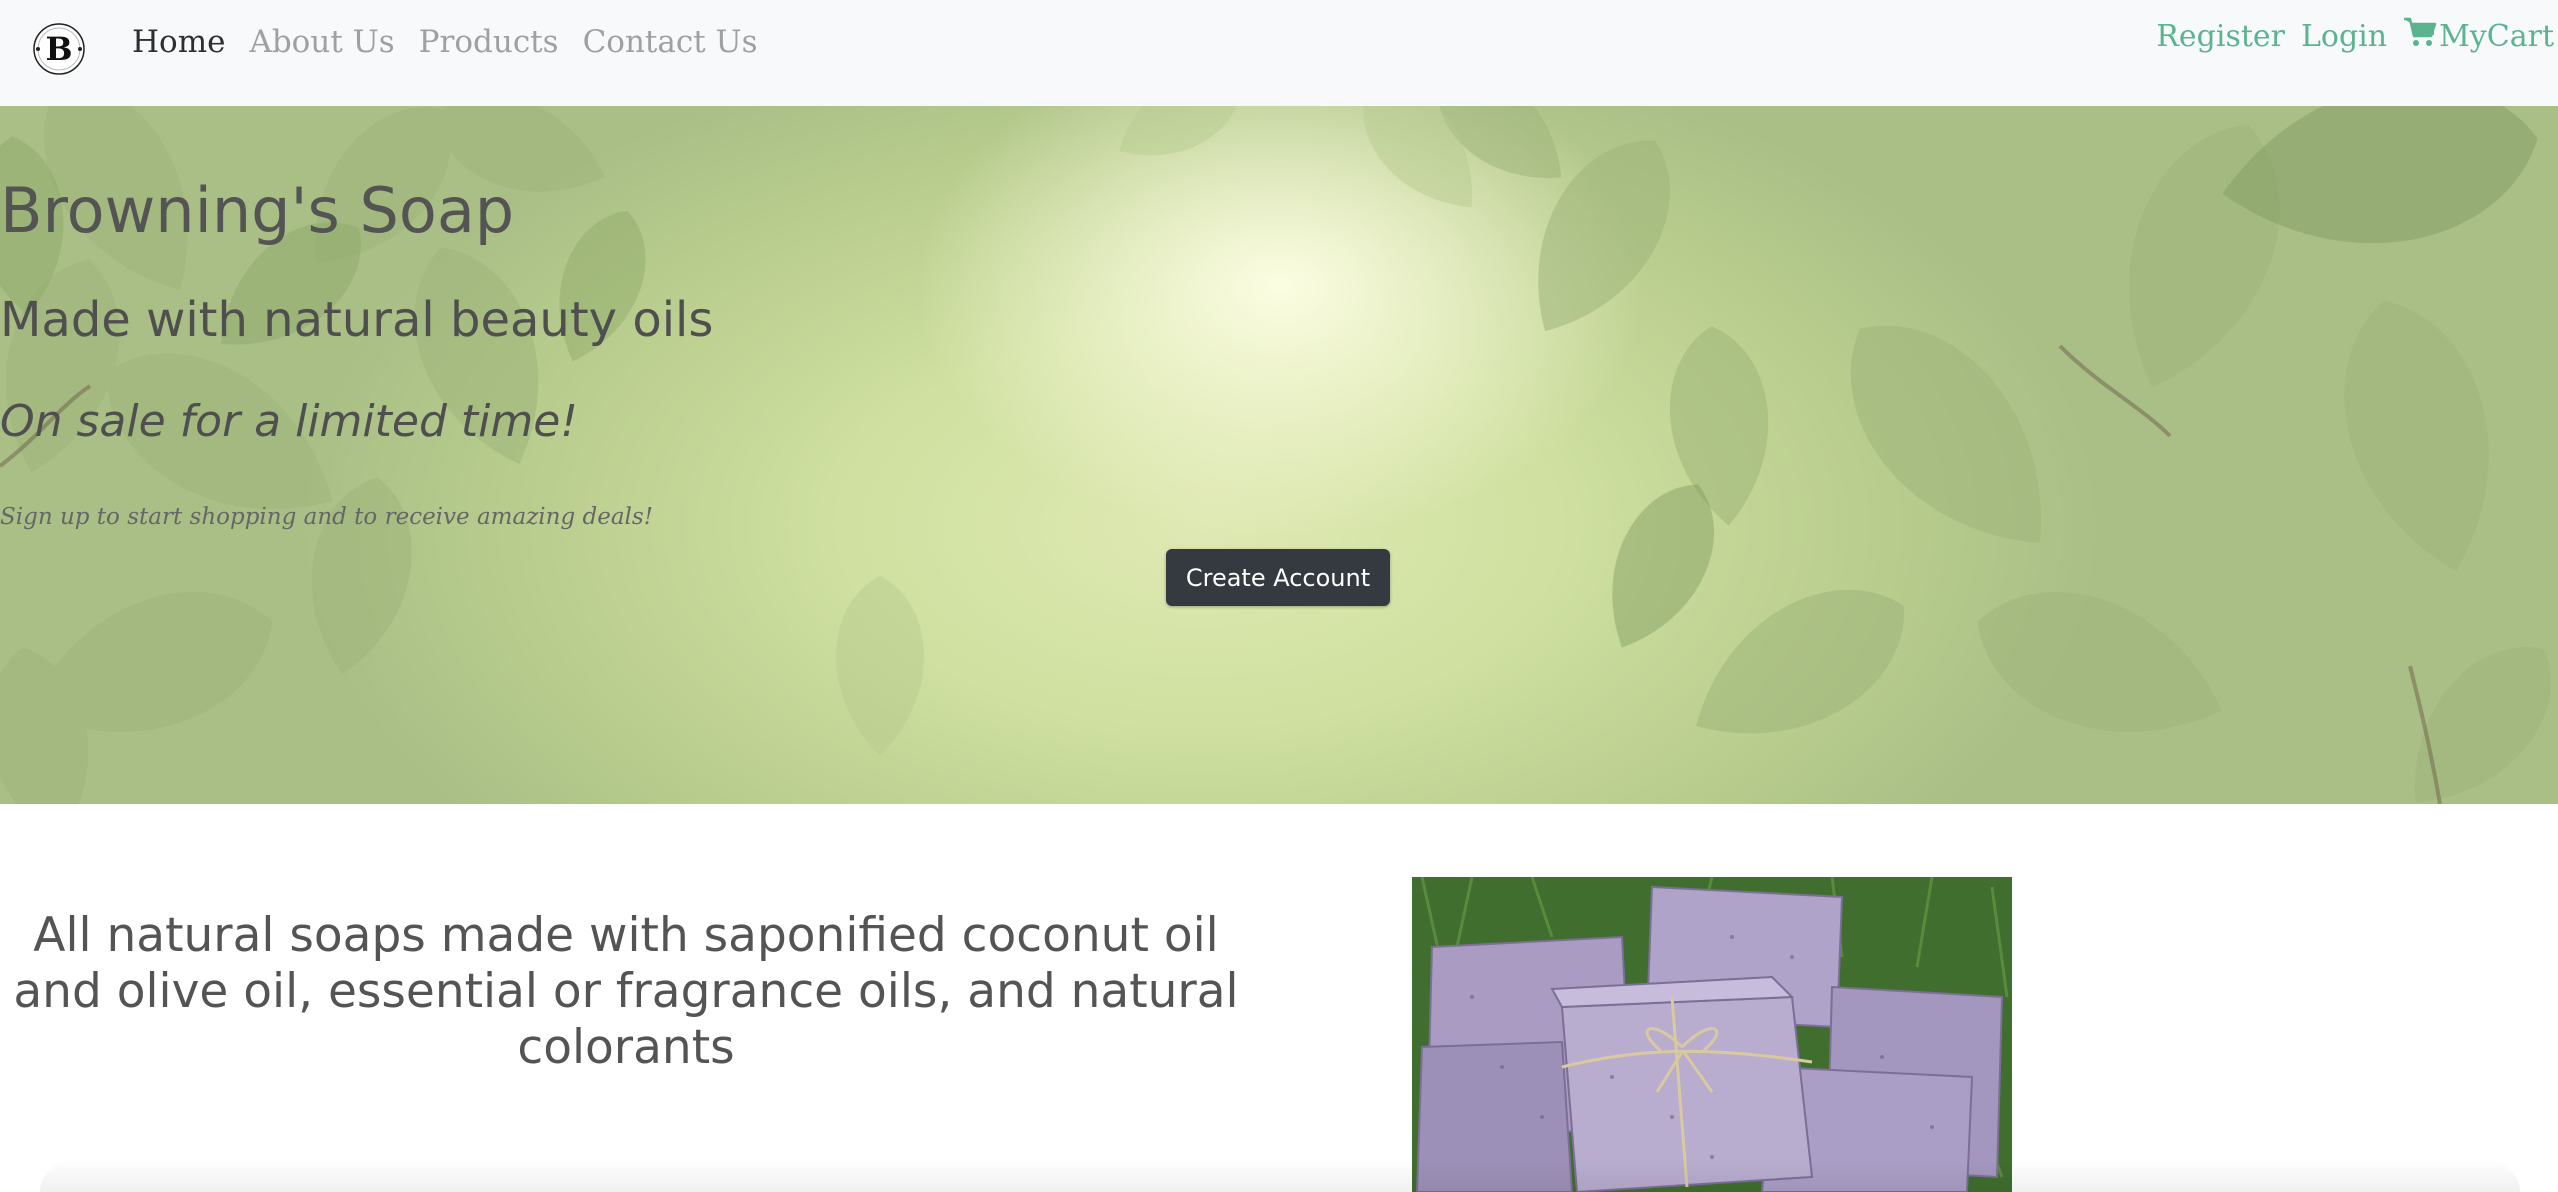  Describe the element at coordinates (257, 210) in the screenshot. I see `hero-title: Browning's Soap` at that location.